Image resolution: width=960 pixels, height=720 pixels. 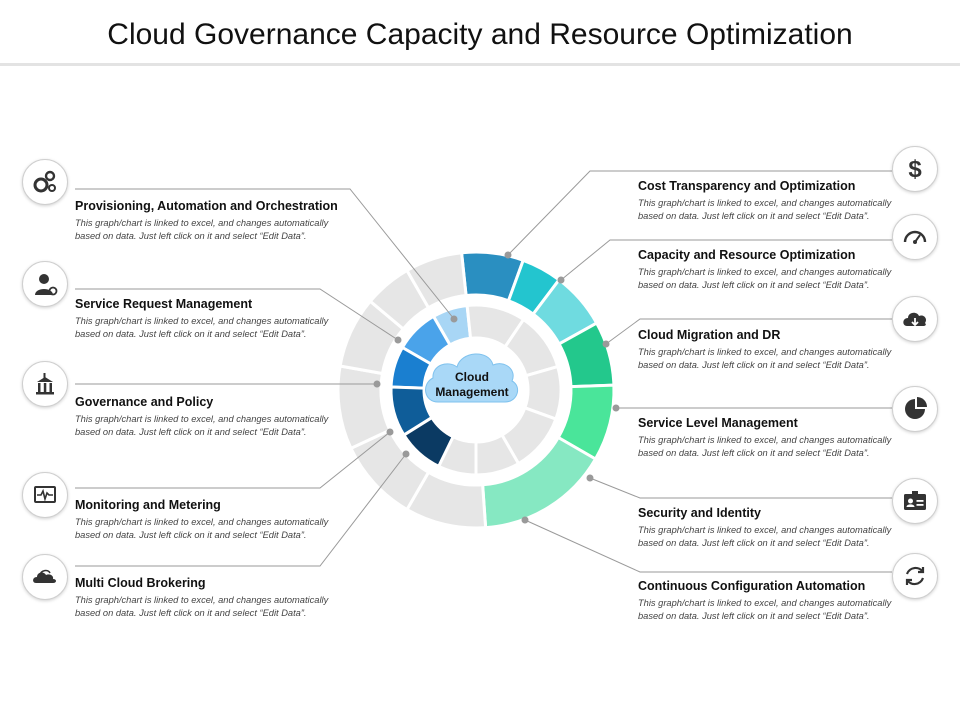 I want to click on item-heading: Cost Transparency and Optimization, so click(x=747, y=186).